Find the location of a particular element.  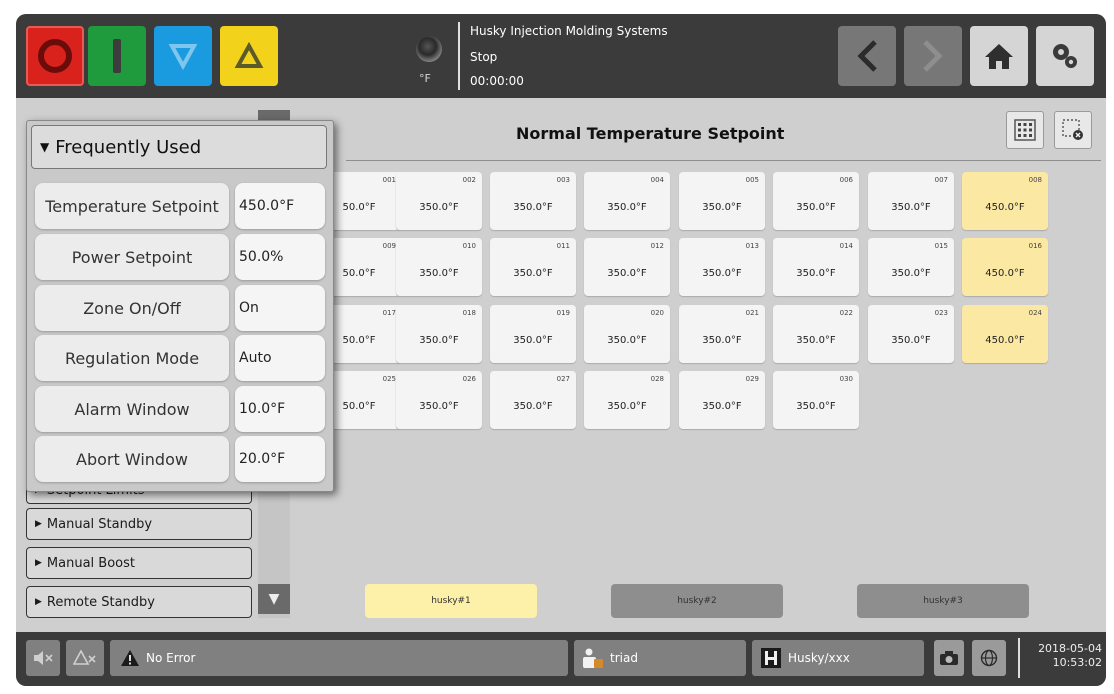

increase-button is located at coordinates (249, 56).